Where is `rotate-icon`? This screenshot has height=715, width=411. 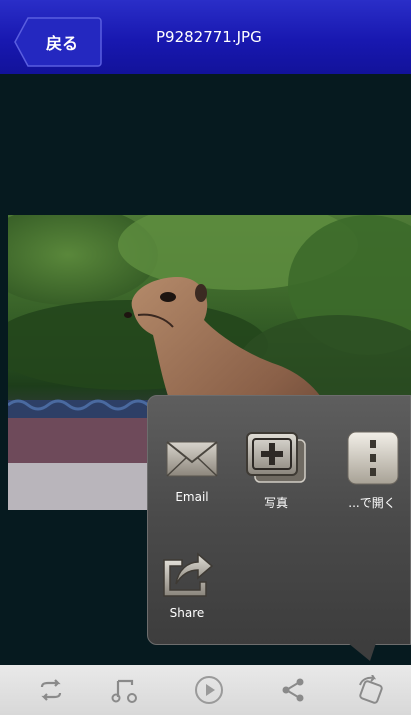
rotate-icon is located at coordinates (371, 690).